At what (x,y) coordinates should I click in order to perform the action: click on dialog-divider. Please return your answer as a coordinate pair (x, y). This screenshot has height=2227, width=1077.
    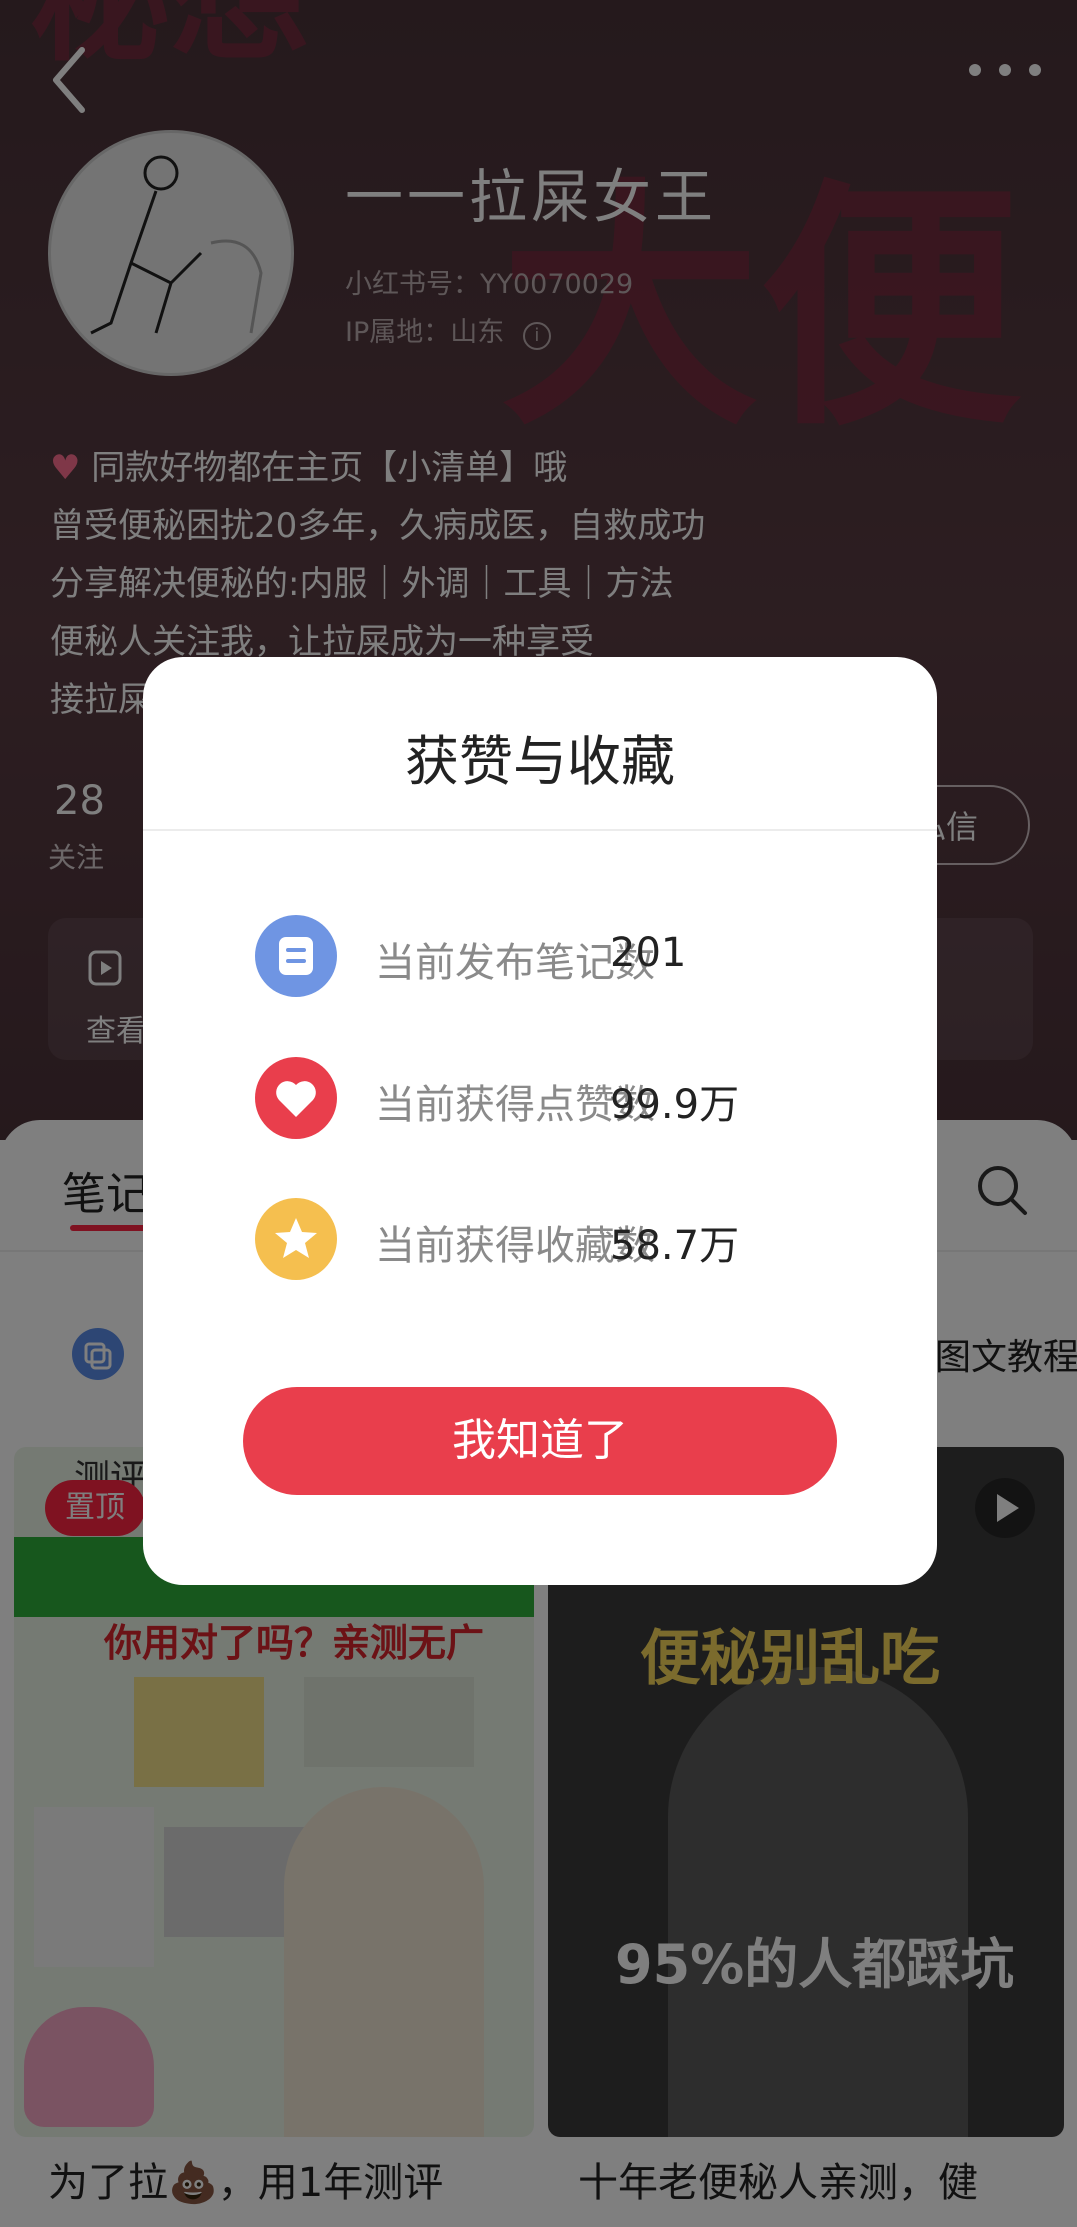
    Looking at the image, I should click on (540, 830).